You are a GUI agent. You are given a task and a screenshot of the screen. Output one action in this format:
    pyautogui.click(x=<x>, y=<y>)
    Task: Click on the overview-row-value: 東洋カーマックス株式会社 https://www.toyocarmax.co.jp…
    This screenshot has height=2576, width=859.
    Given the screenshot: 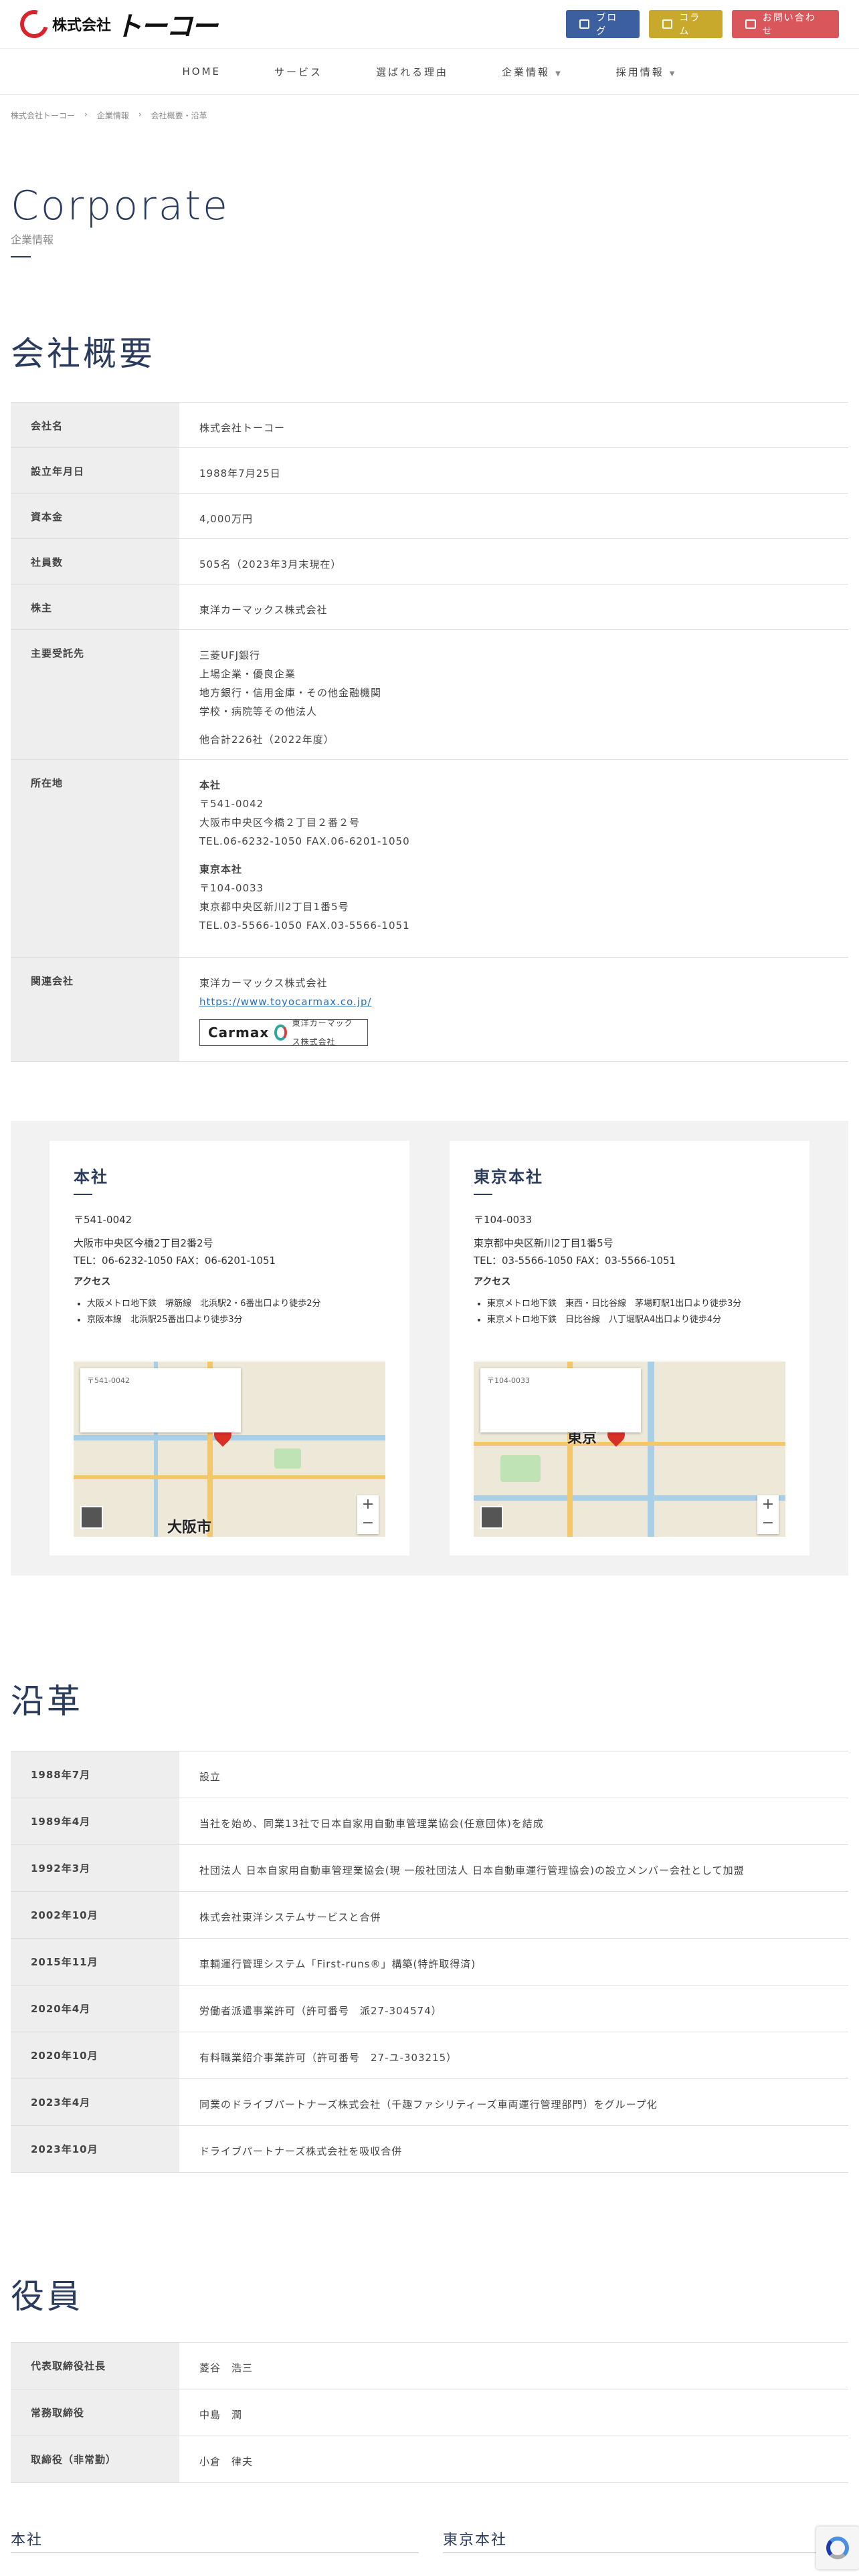 What is the action you would take?
    pyautogui.click(x=513, y=1010)
    